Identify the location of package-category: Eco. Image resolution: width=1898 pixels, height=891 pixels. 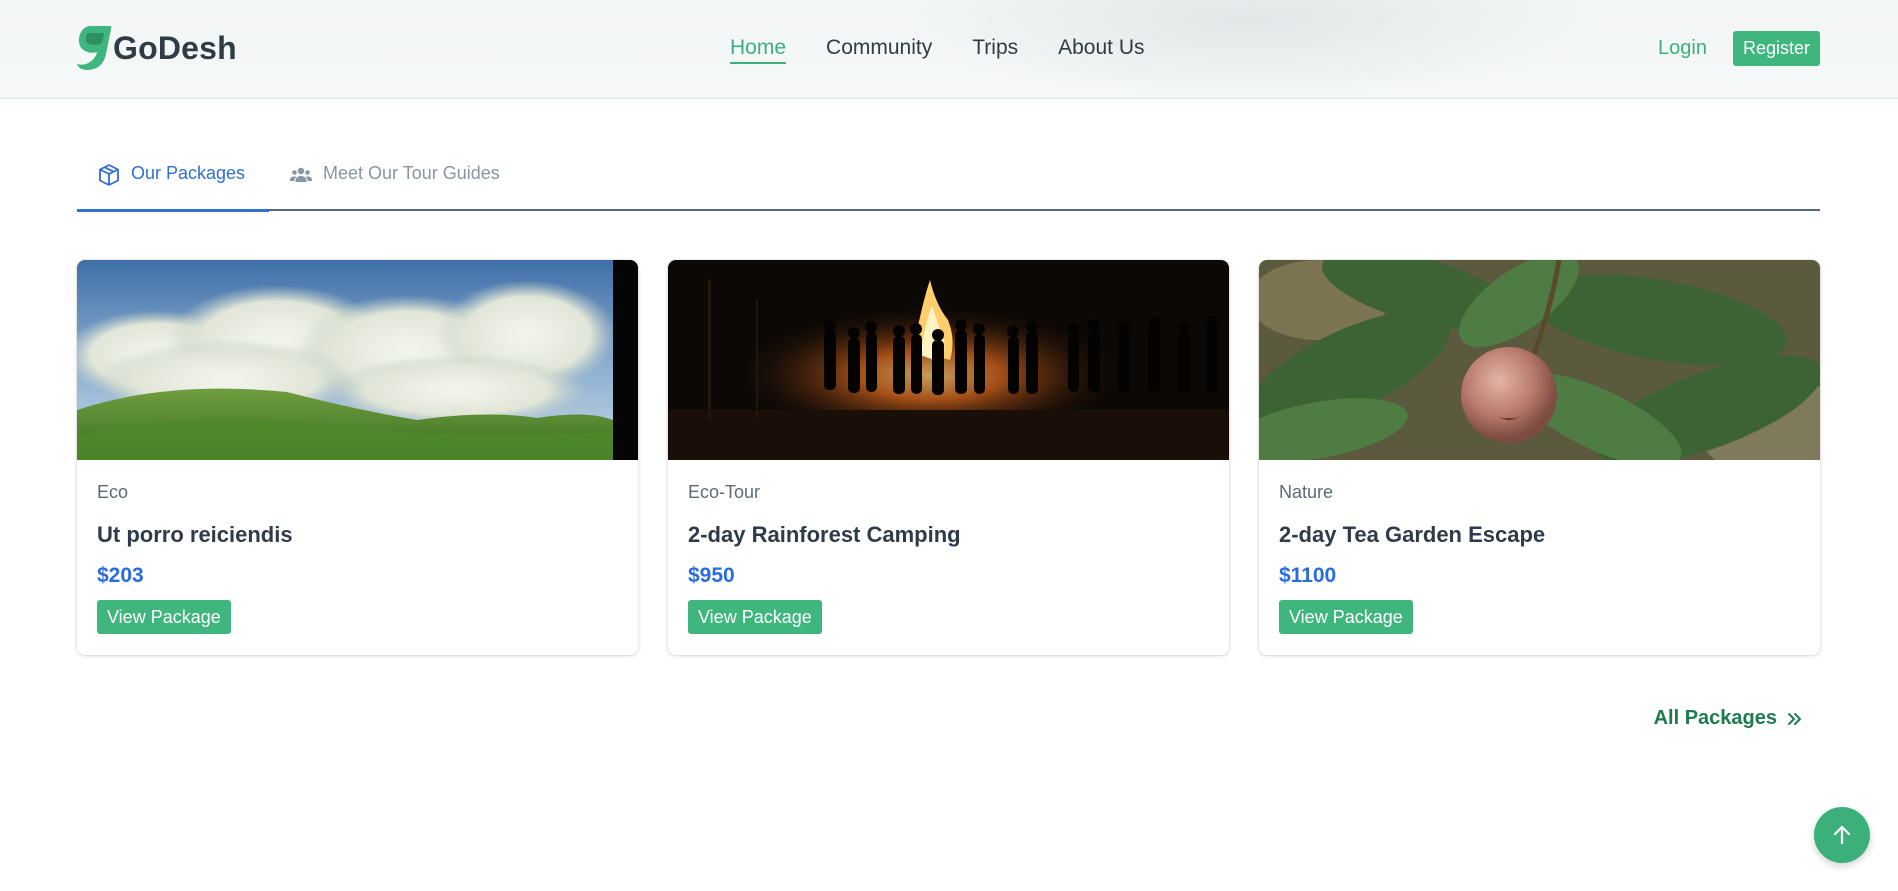
(113, 492).